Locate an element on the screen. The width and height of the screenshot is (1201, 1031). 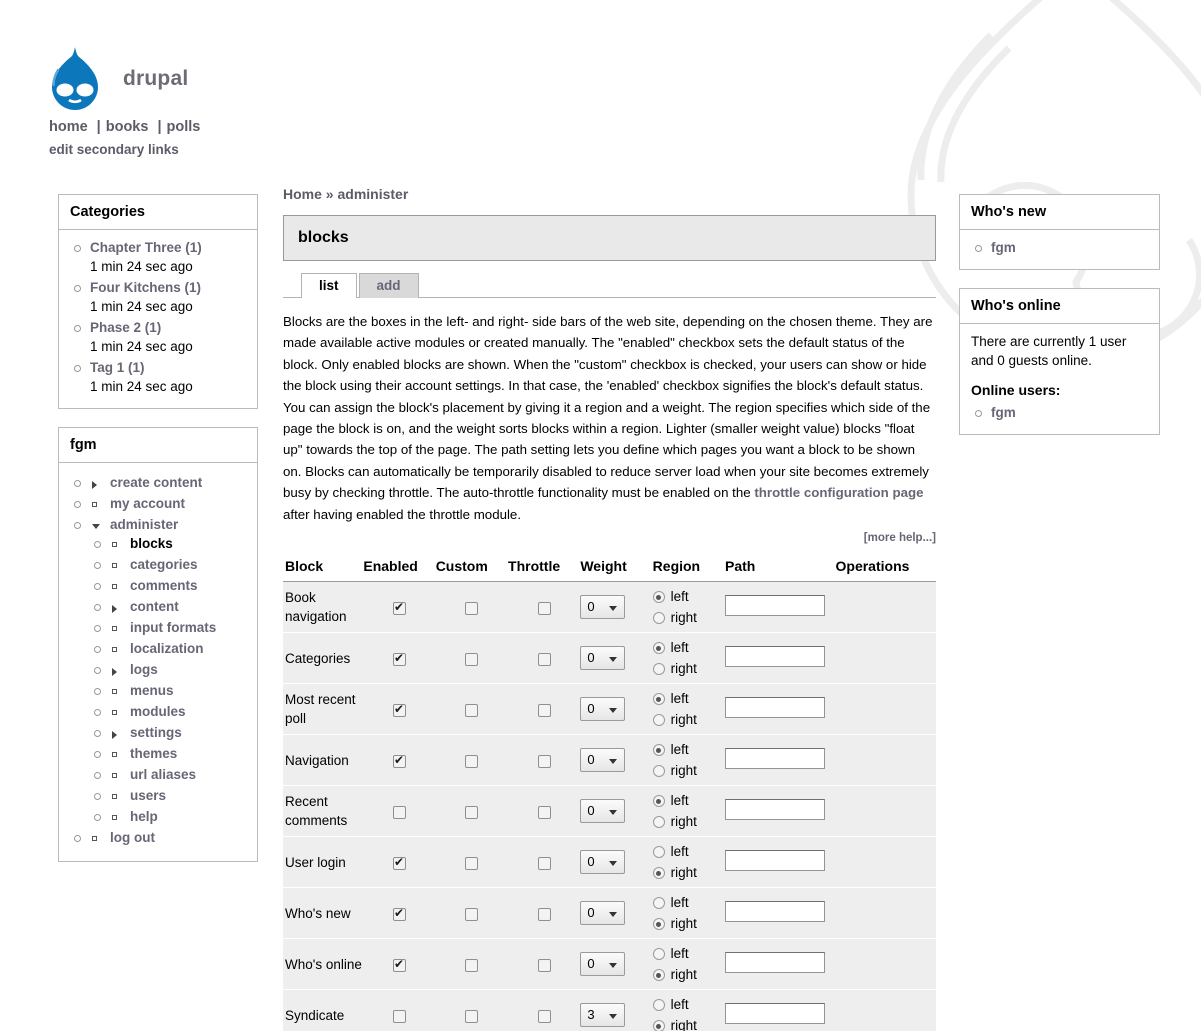
menu-link-label: menus is located at coordinates (152, 690).